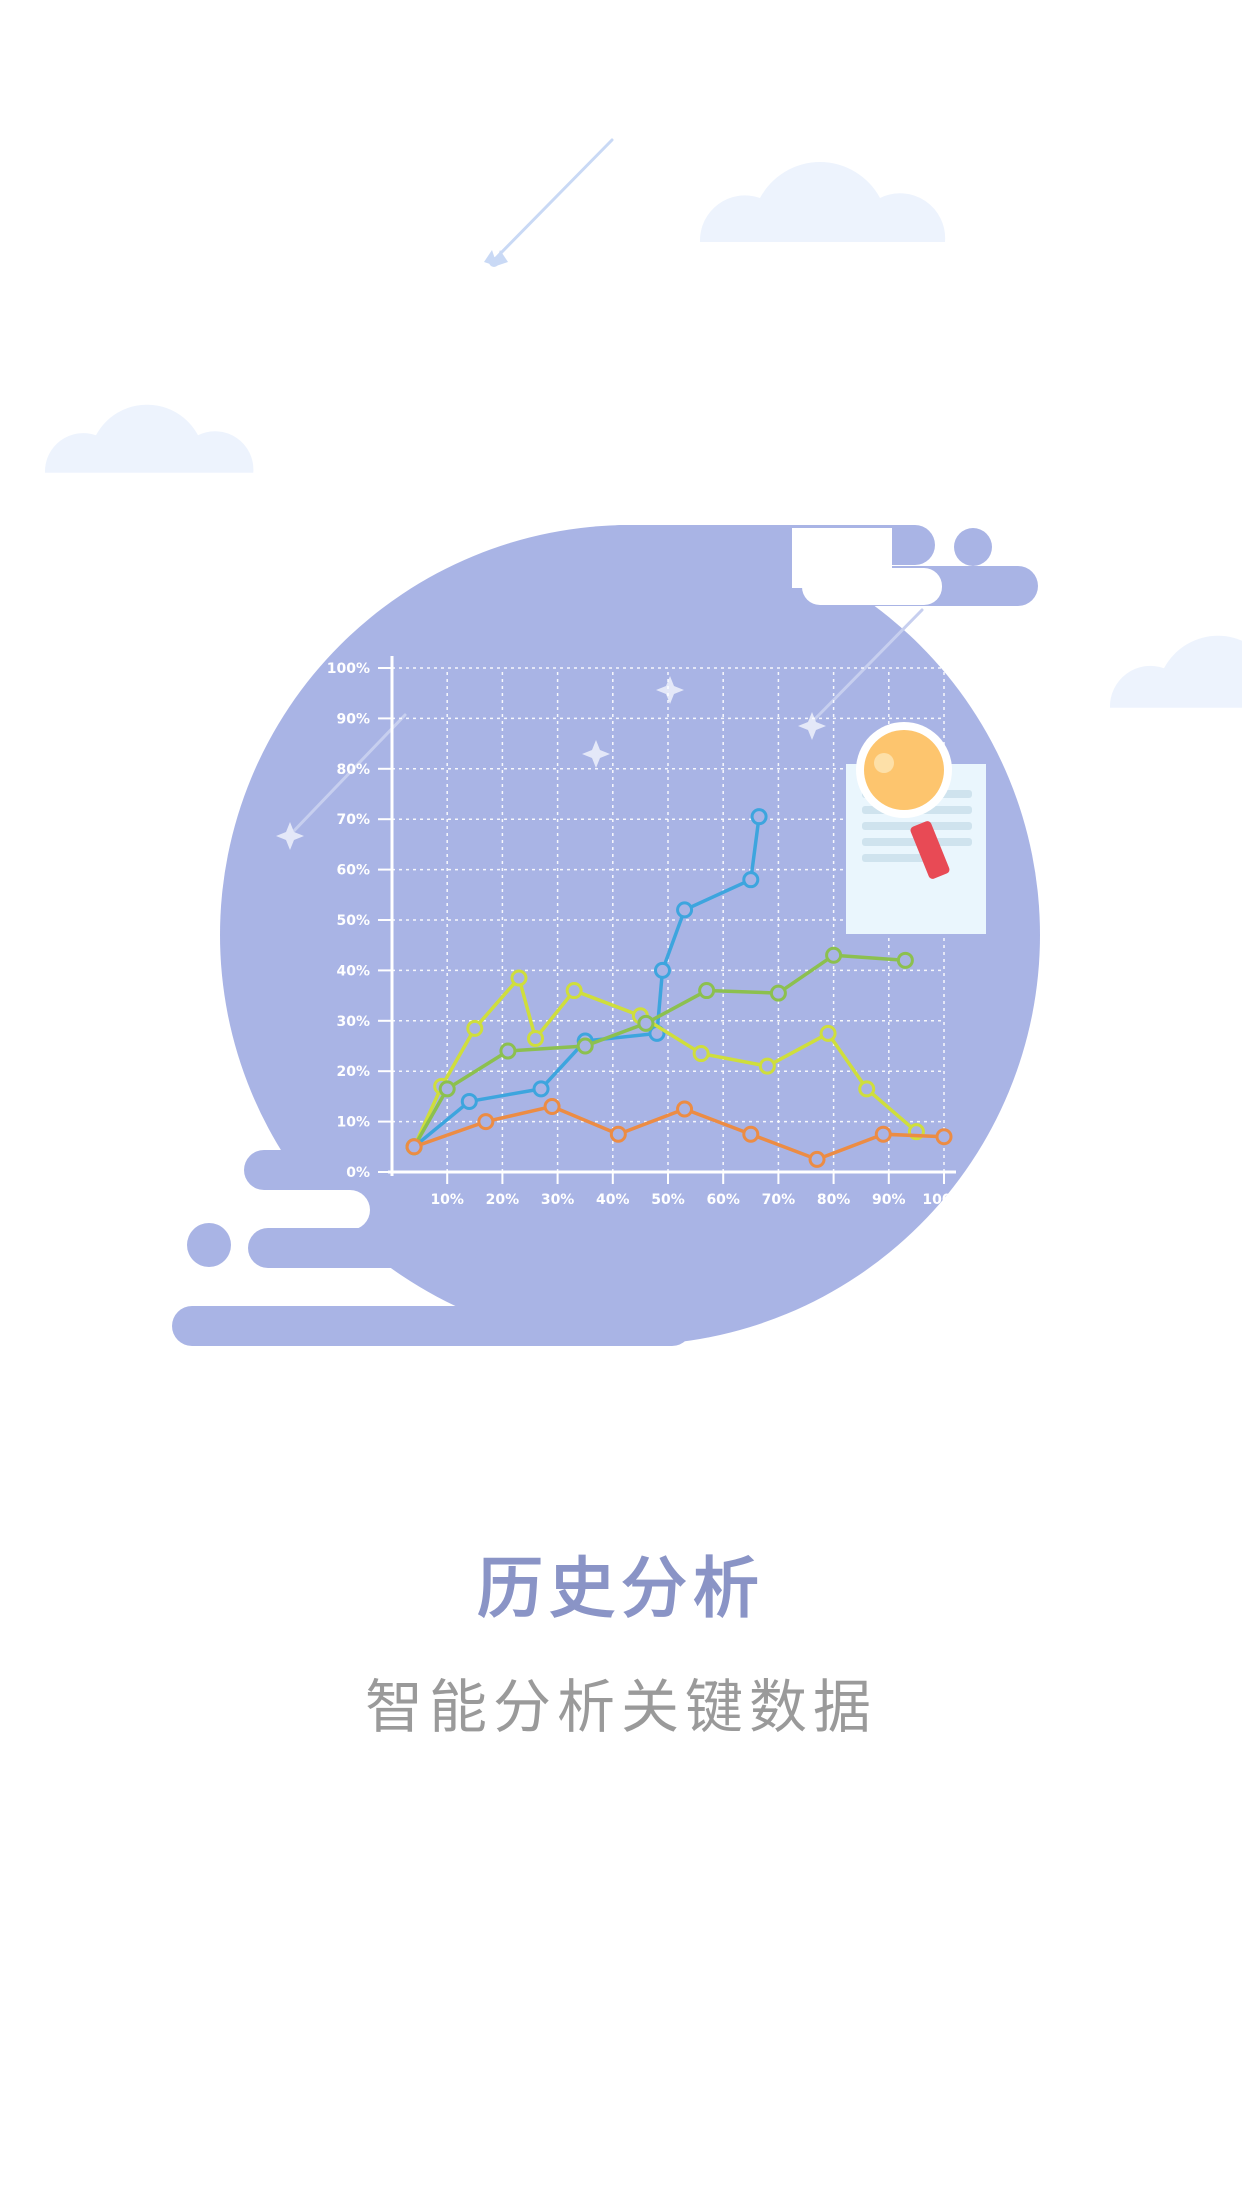 This screenshot has height=2208, width=1242. Describe the element at coordinates (353, 871) in the screenshot. I see `y-tick-label: 60%` at that location.